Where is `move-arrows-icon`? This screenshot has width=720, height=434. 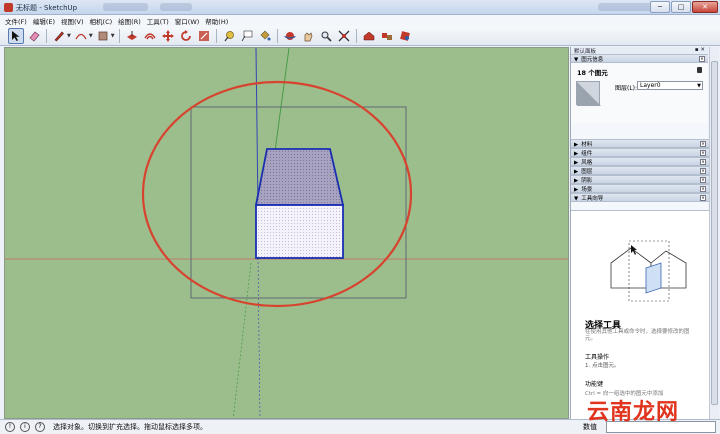
move-arrows-icon is located at coordinates (167, 35).